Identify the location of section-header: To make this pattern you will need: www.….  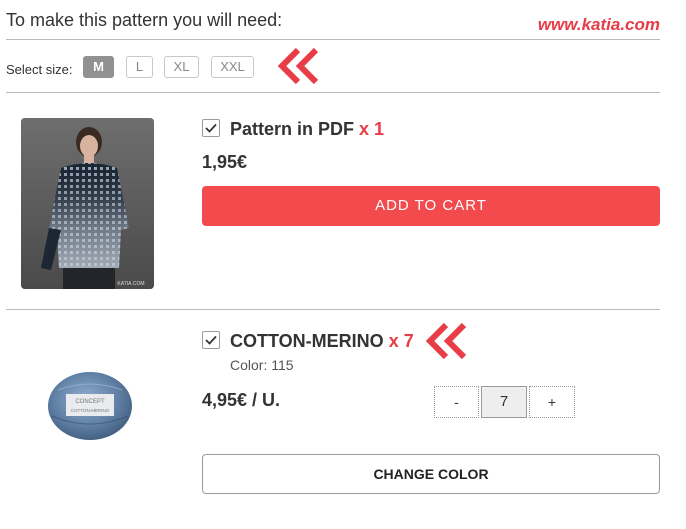
(333, 24).